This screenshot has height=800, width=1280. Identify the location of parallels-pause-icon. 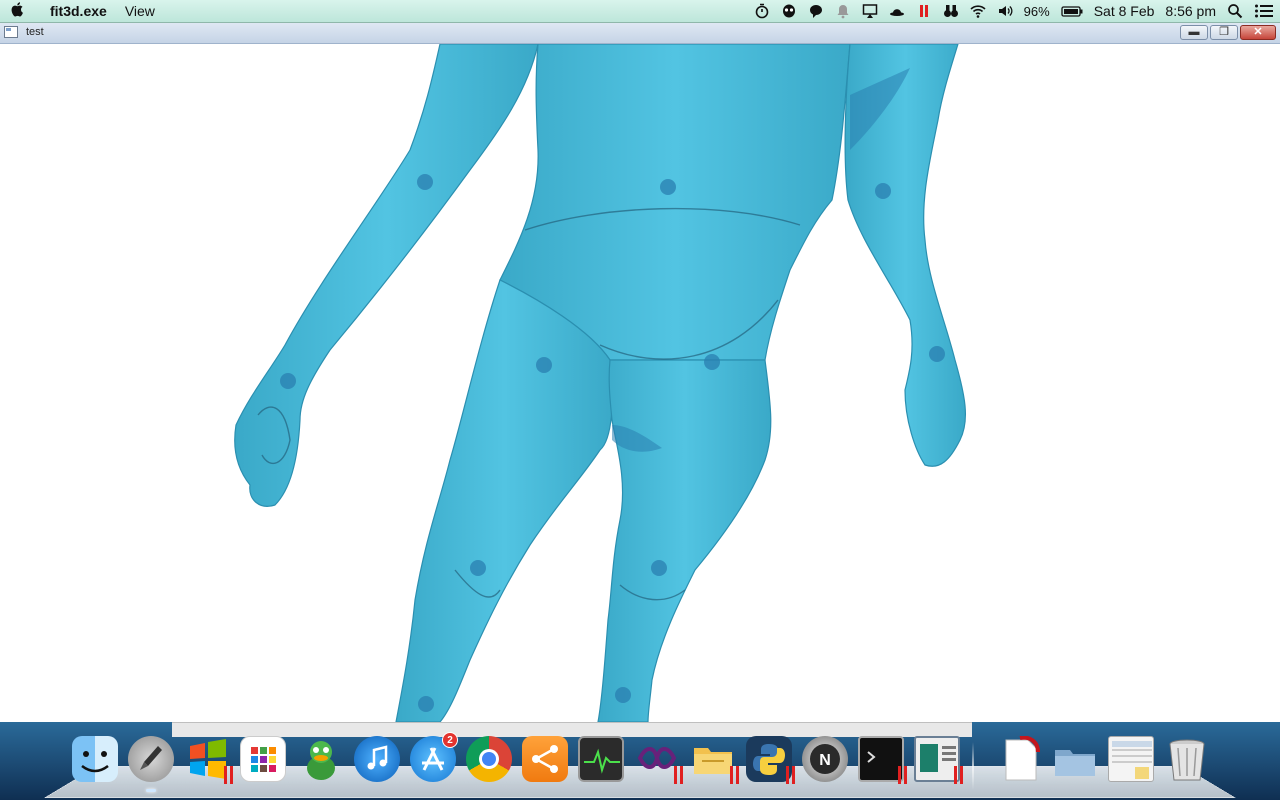
(924, 11).